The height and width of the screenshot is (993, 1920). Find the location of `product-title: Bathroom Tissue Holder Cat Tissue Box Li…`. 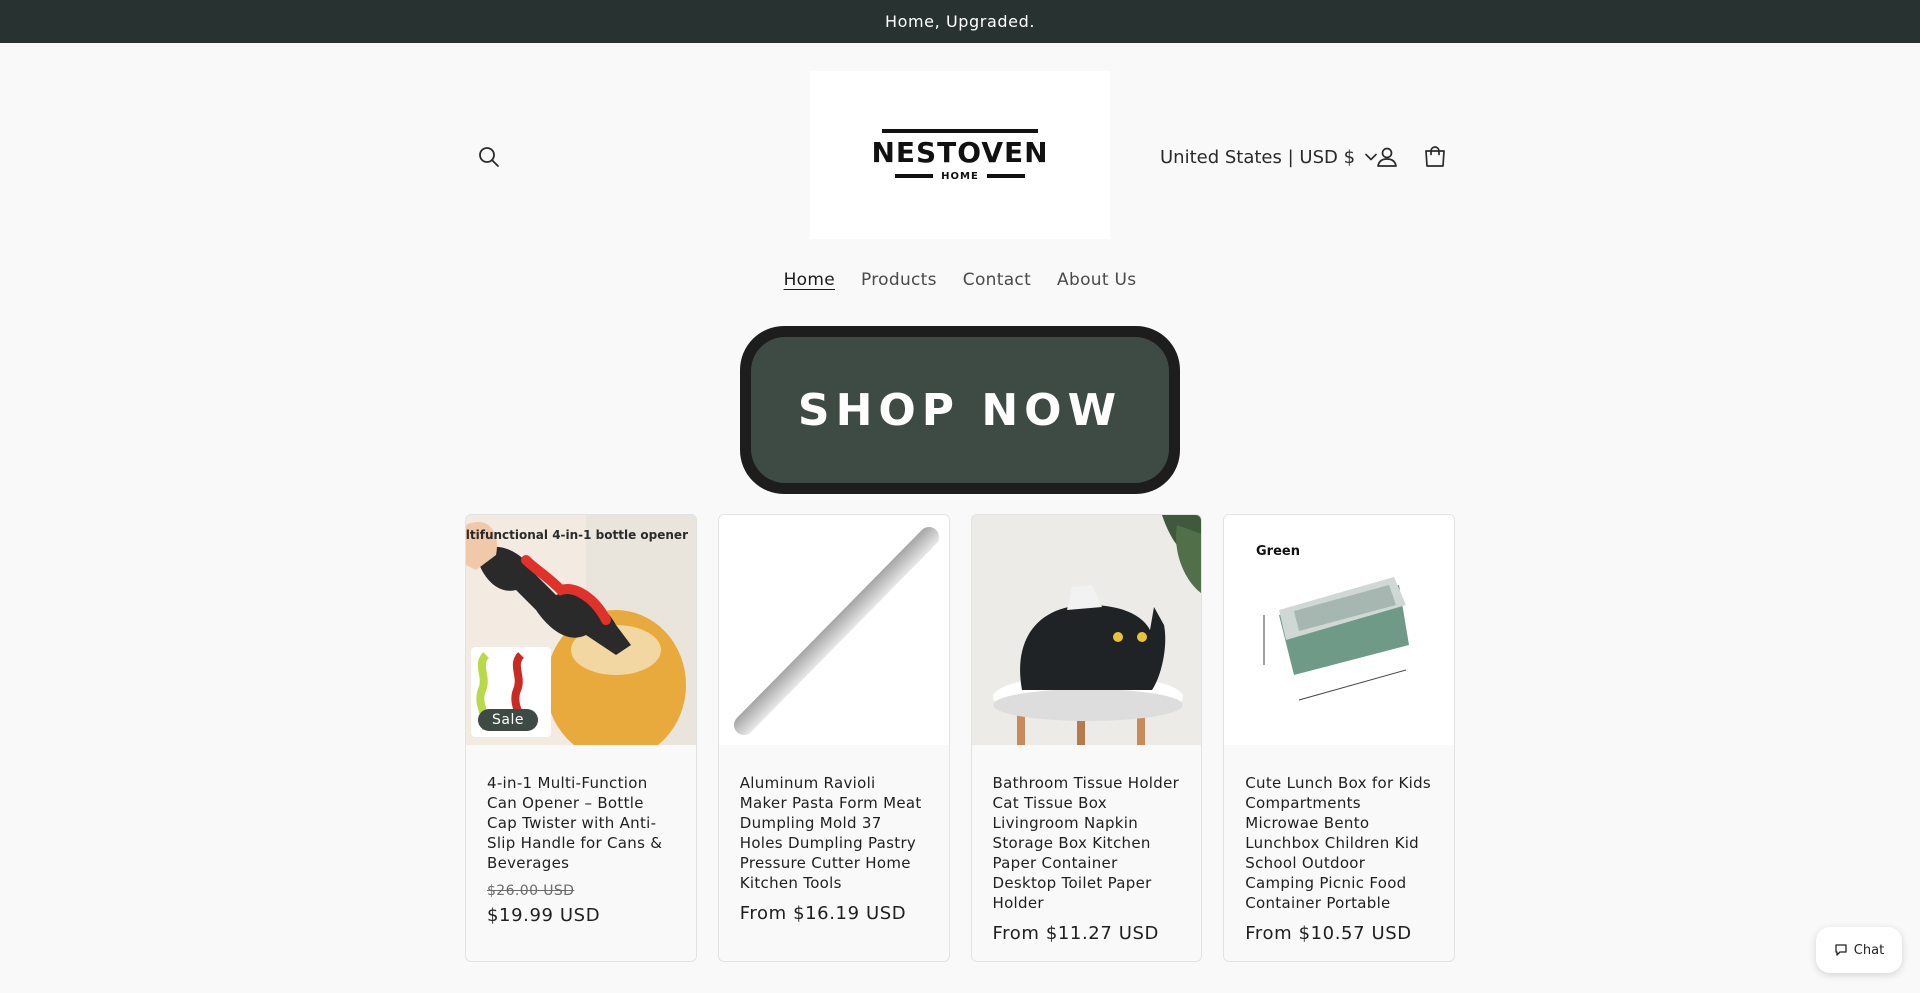

product-title: Bathroom Tissue Holder Cat Tissue Box Li… is located at coordinates (1087, 843).